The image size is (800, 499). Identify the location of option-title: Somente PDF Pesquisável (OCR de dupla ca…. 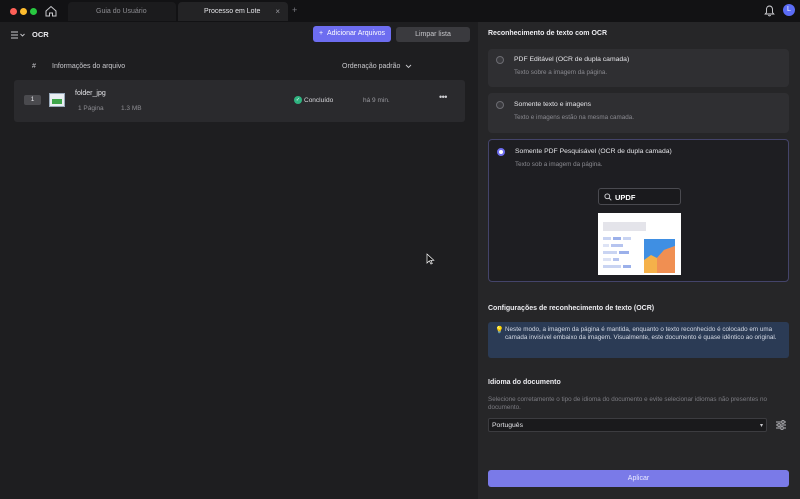
(593, 151).